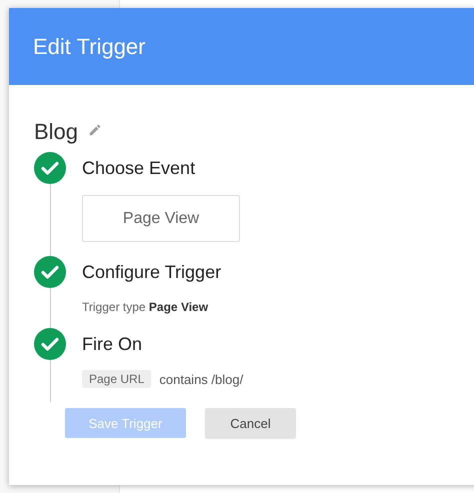  Describe the element at coordinates (95, 130) in the screenshot. I see `pencil-icon` at that location.